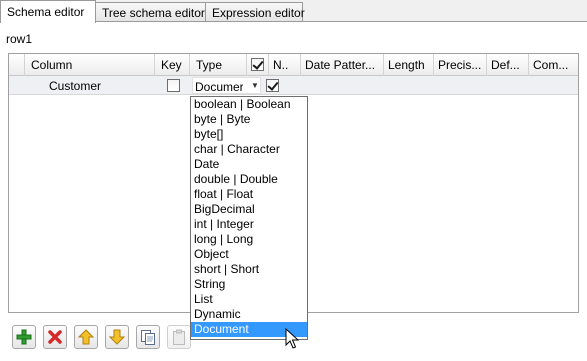 The image size is (587, 361). Describe the element at coordinates (249, 149) in the screenshot. I see `type-option-char: char | Character` at that location.